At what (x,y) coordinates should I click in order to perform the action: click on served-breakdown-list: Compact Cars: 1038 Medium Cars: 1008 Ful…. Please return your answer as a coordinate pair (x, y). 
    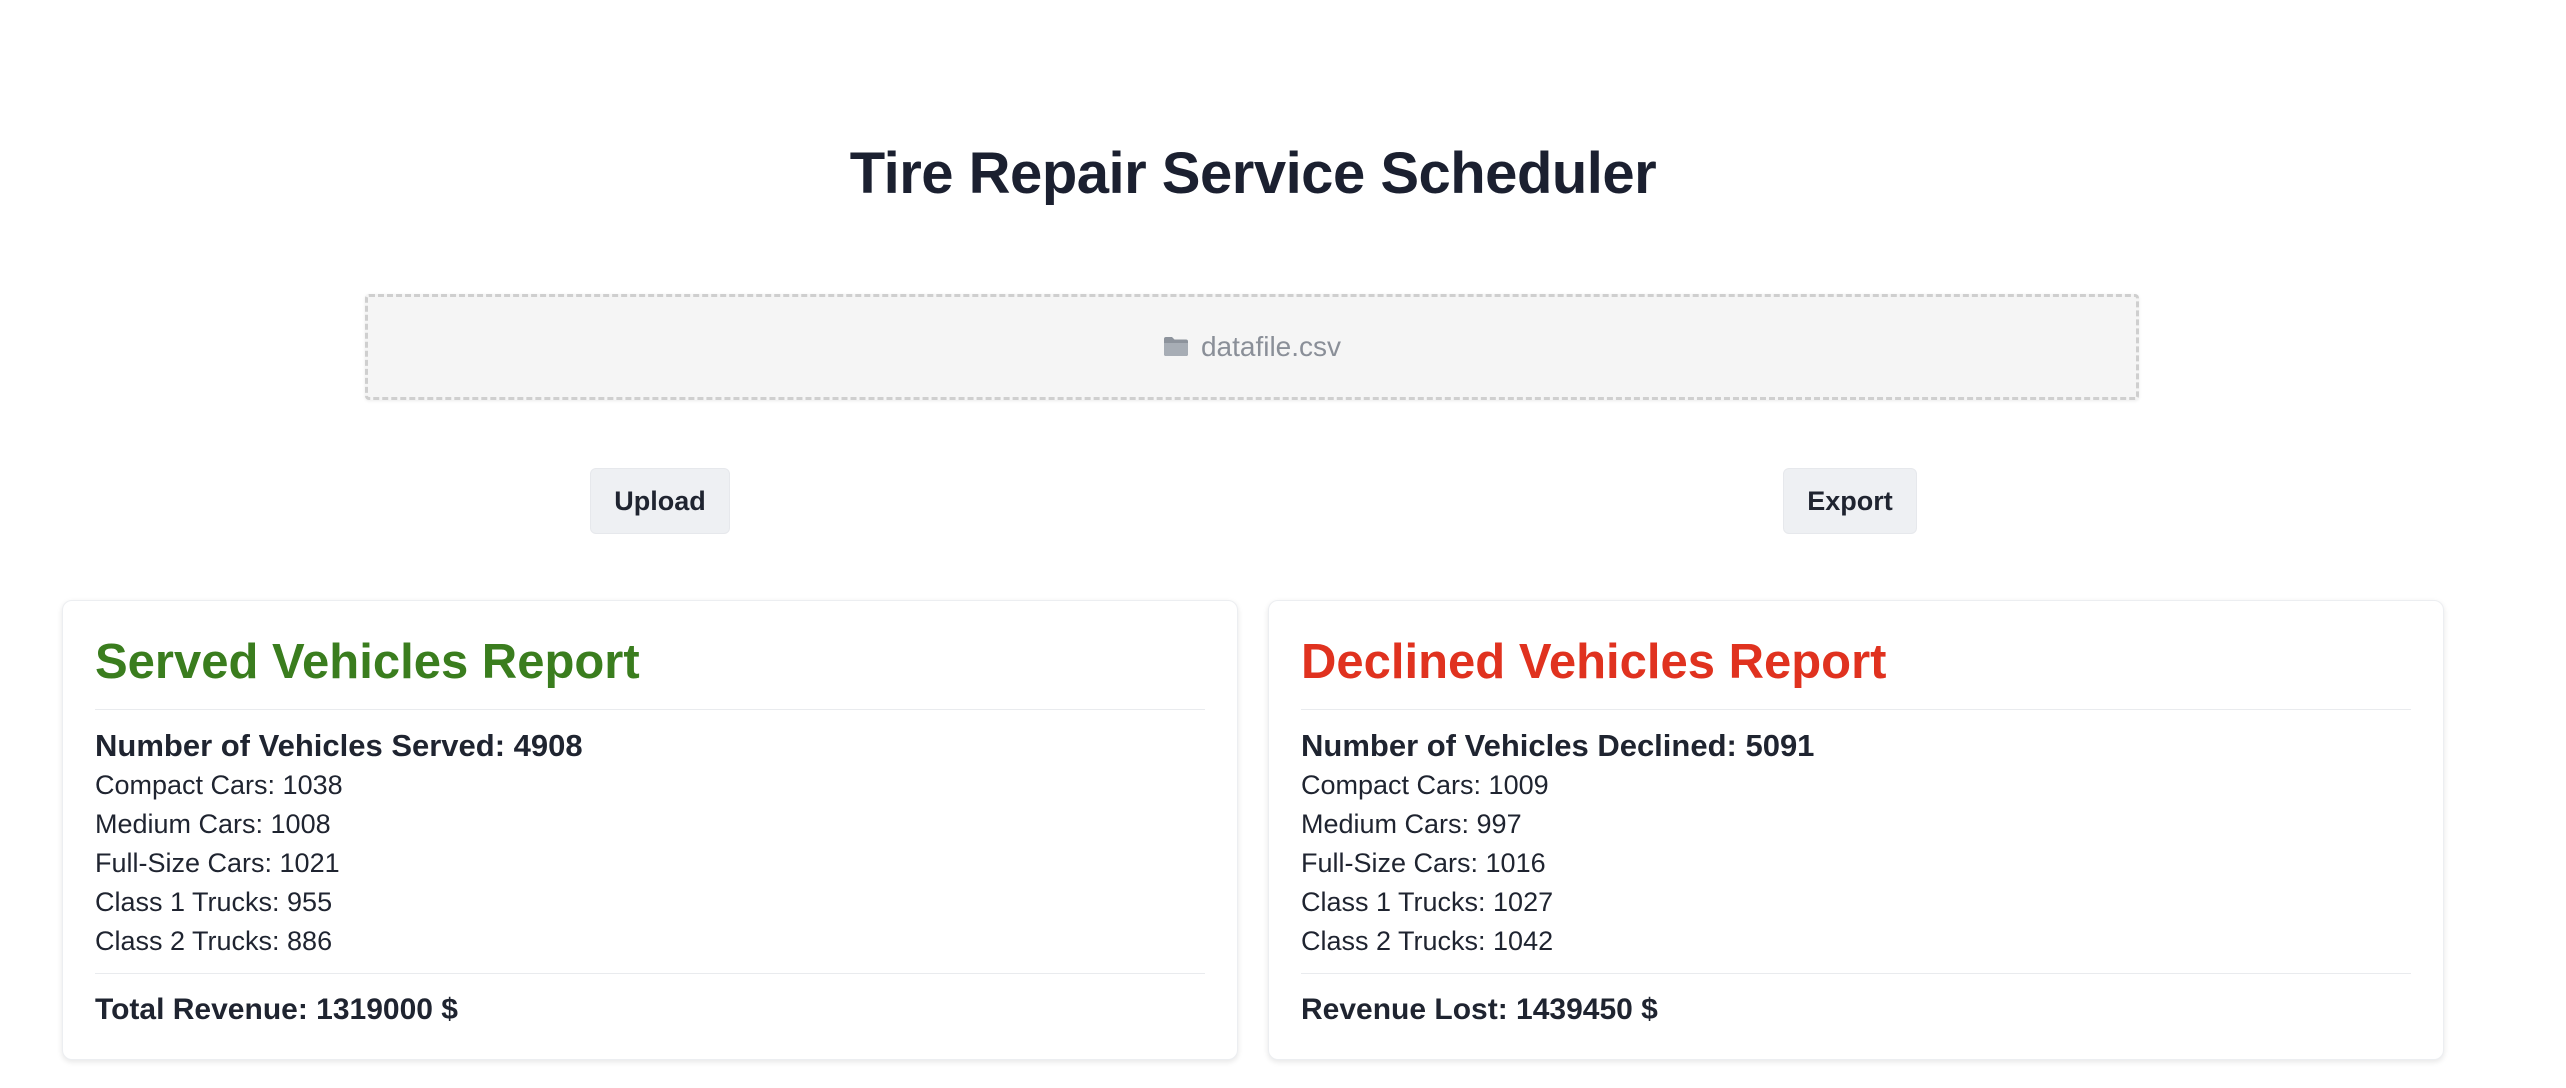
    Looking at the image, I should click on (650, 863).